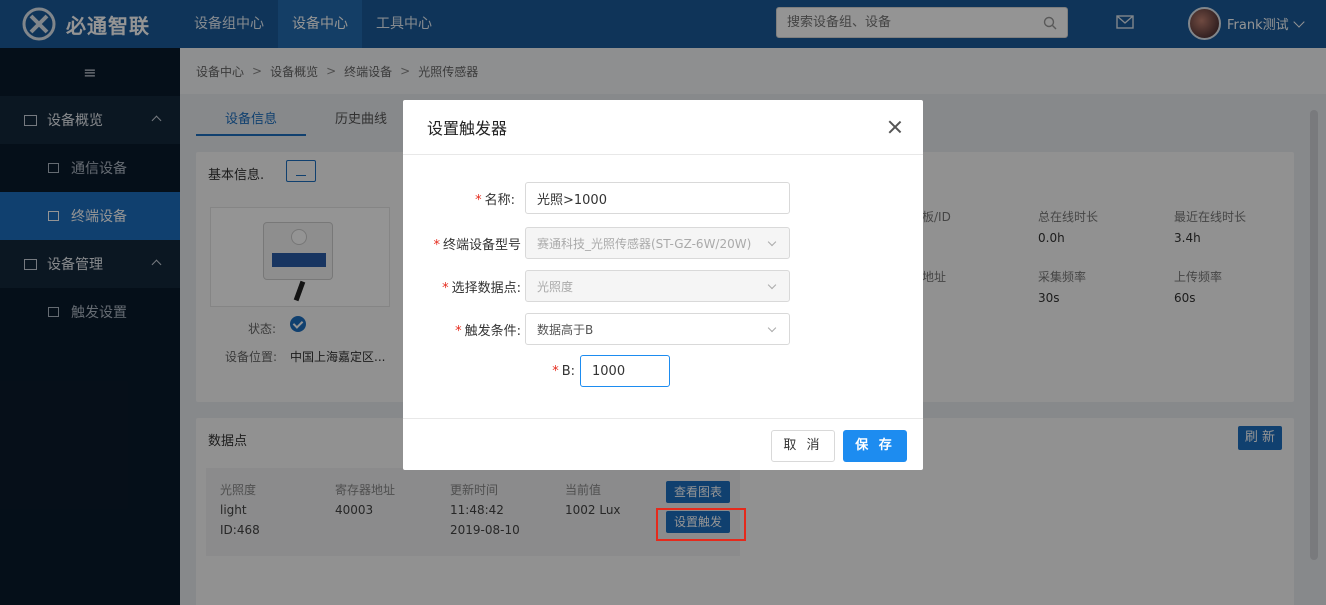 Image resolution: width=1326 pixels, height=605 pixels. What do you see at coordinates (568, 371) in the screenshot?
I see `b-label: B:` at bounding box center [568, 371].